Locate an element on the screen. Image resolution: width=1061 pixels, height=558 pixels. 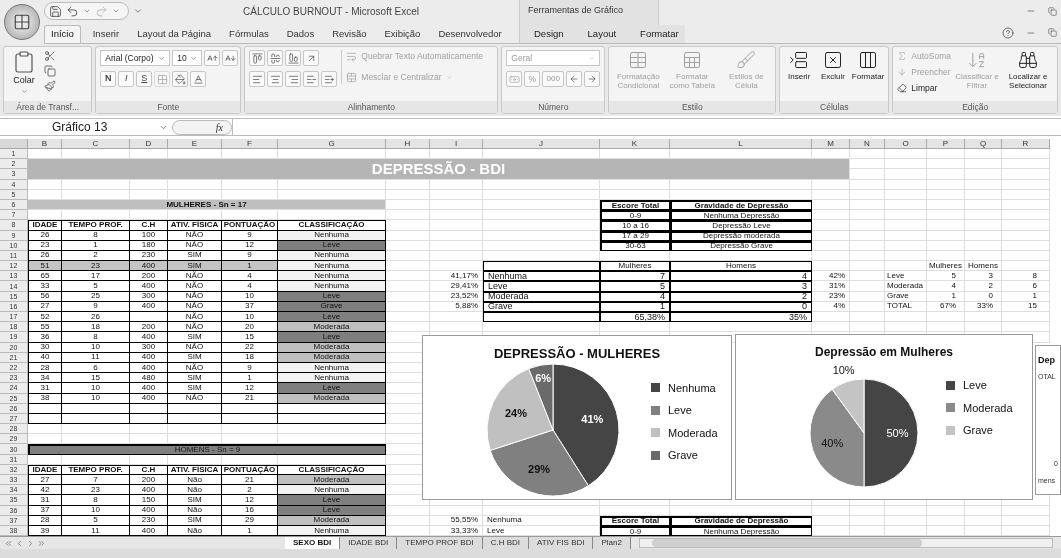
column-header: F is located at coordinates (250, 144).